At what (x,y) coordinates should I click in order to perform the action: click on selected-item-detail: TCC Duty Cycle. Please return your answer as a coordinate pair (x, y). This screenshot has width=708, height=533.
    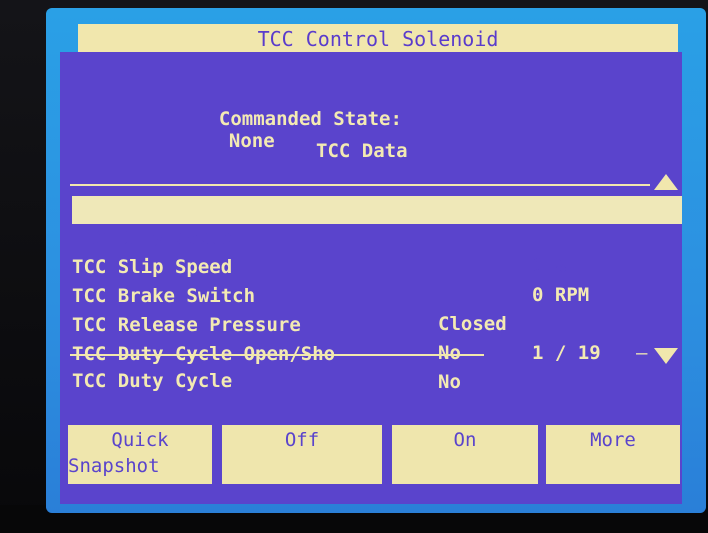
    Looking at the image, I should click on (152, 381).